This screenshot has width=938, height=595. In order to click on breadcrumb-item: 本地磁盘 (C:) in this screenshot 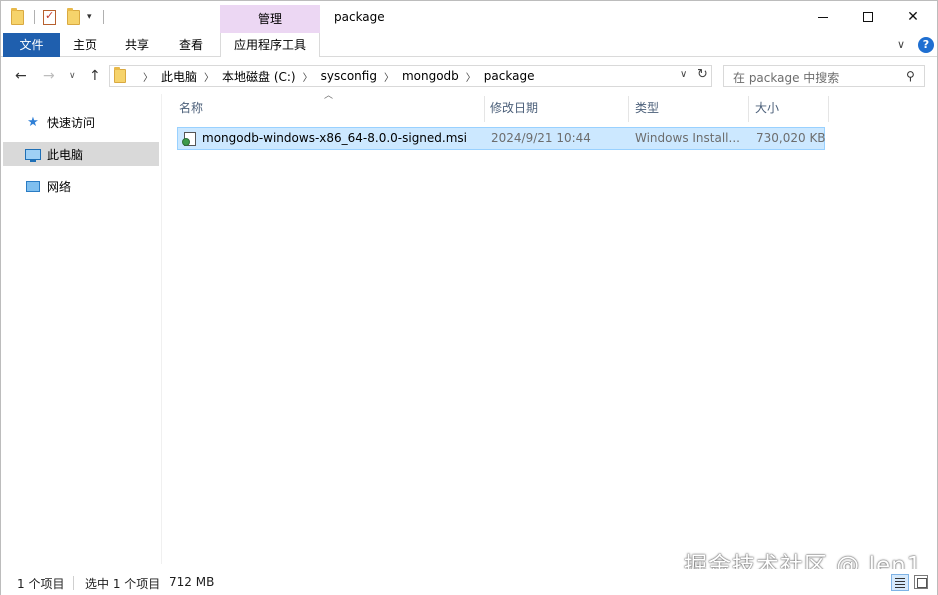, I will do `click(259, 76)`.